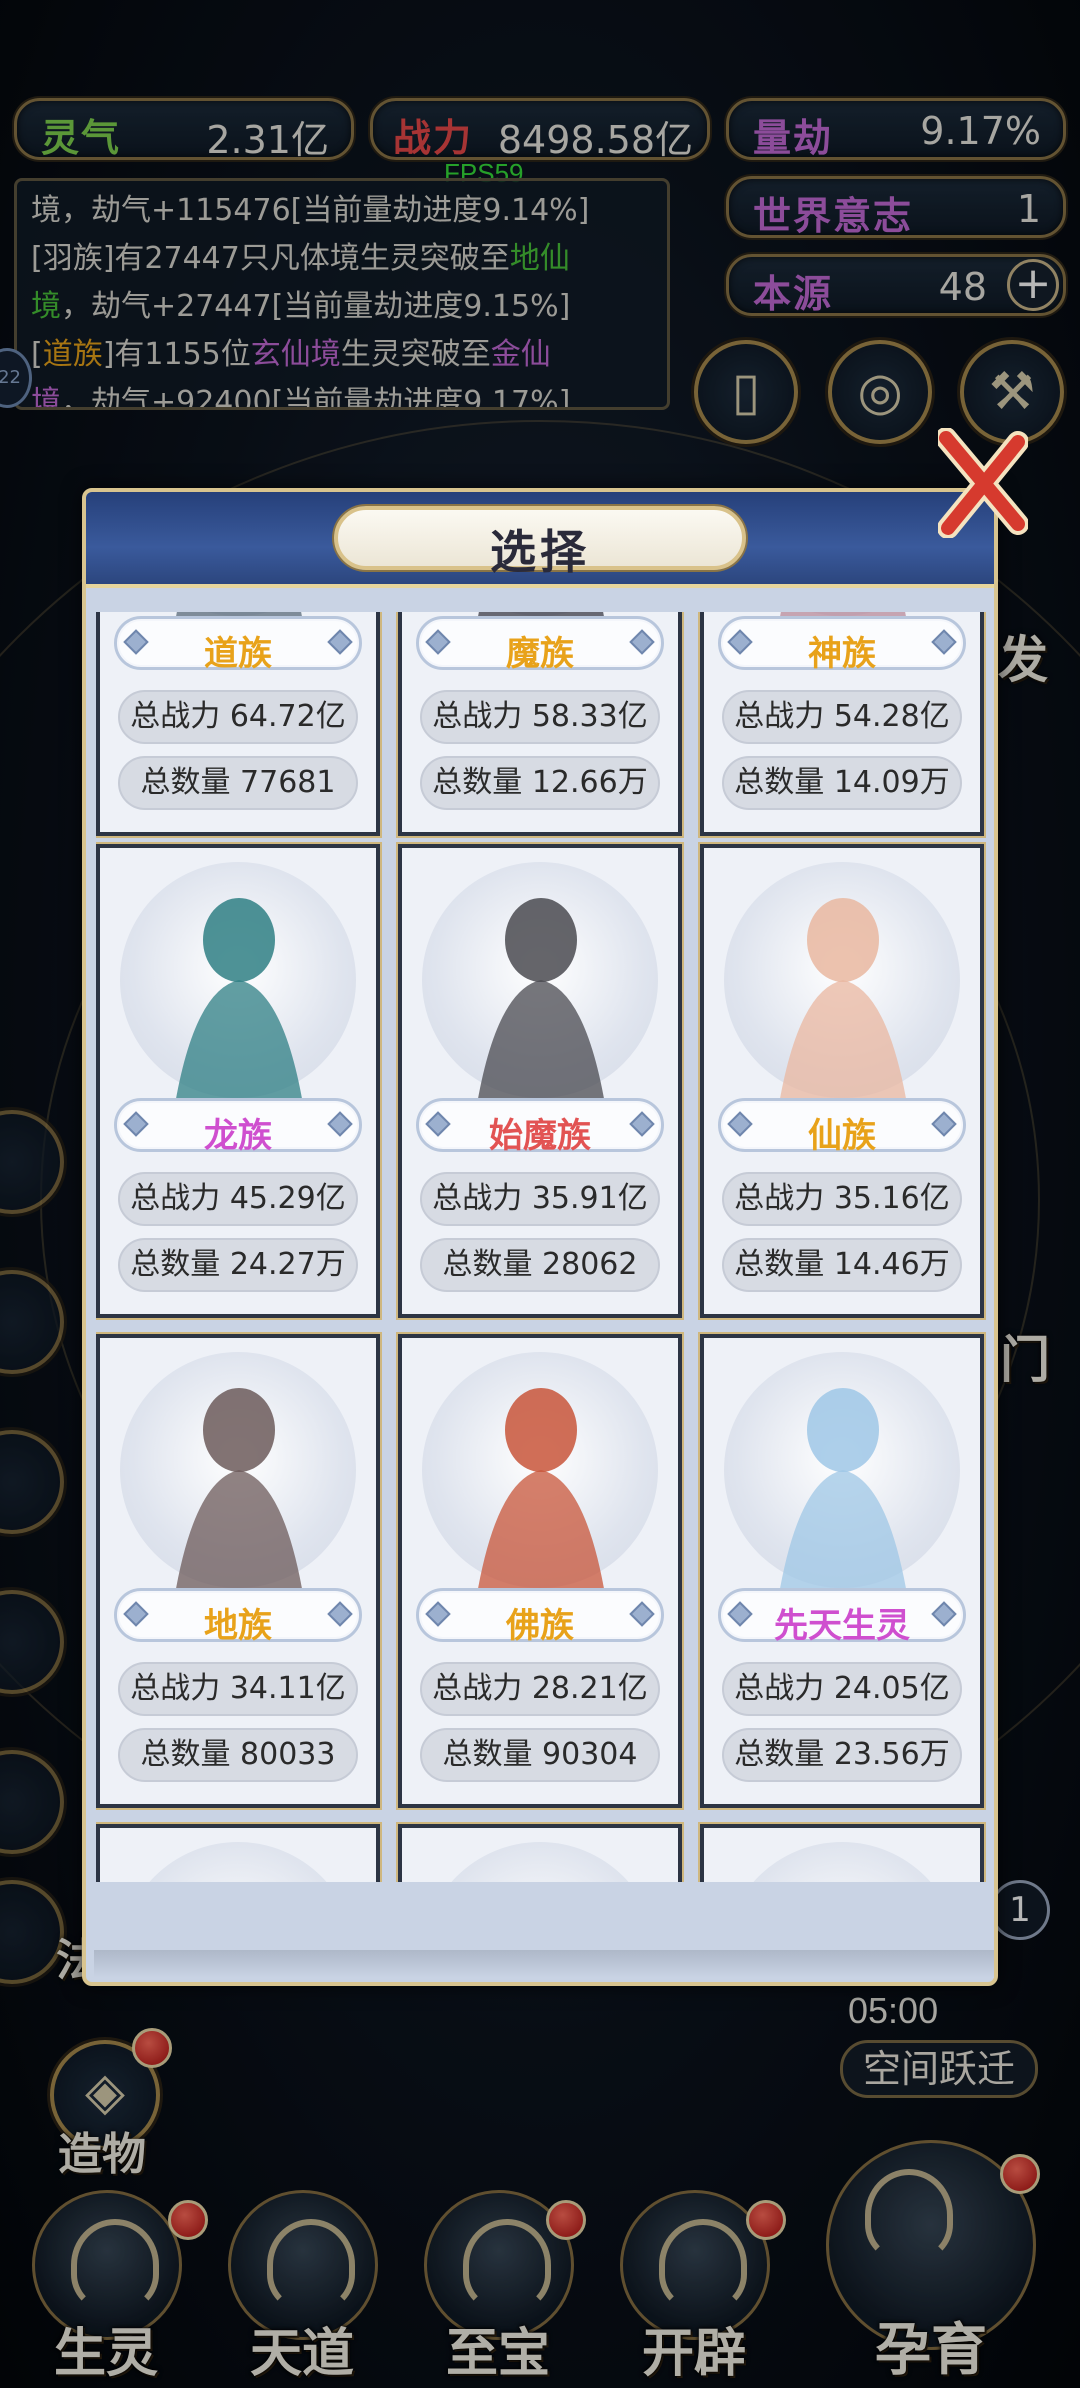 The width and height of the screenshot is (1080, 2388). I want to click on total-count: 总数量 24.27万, so click(238, 1265).